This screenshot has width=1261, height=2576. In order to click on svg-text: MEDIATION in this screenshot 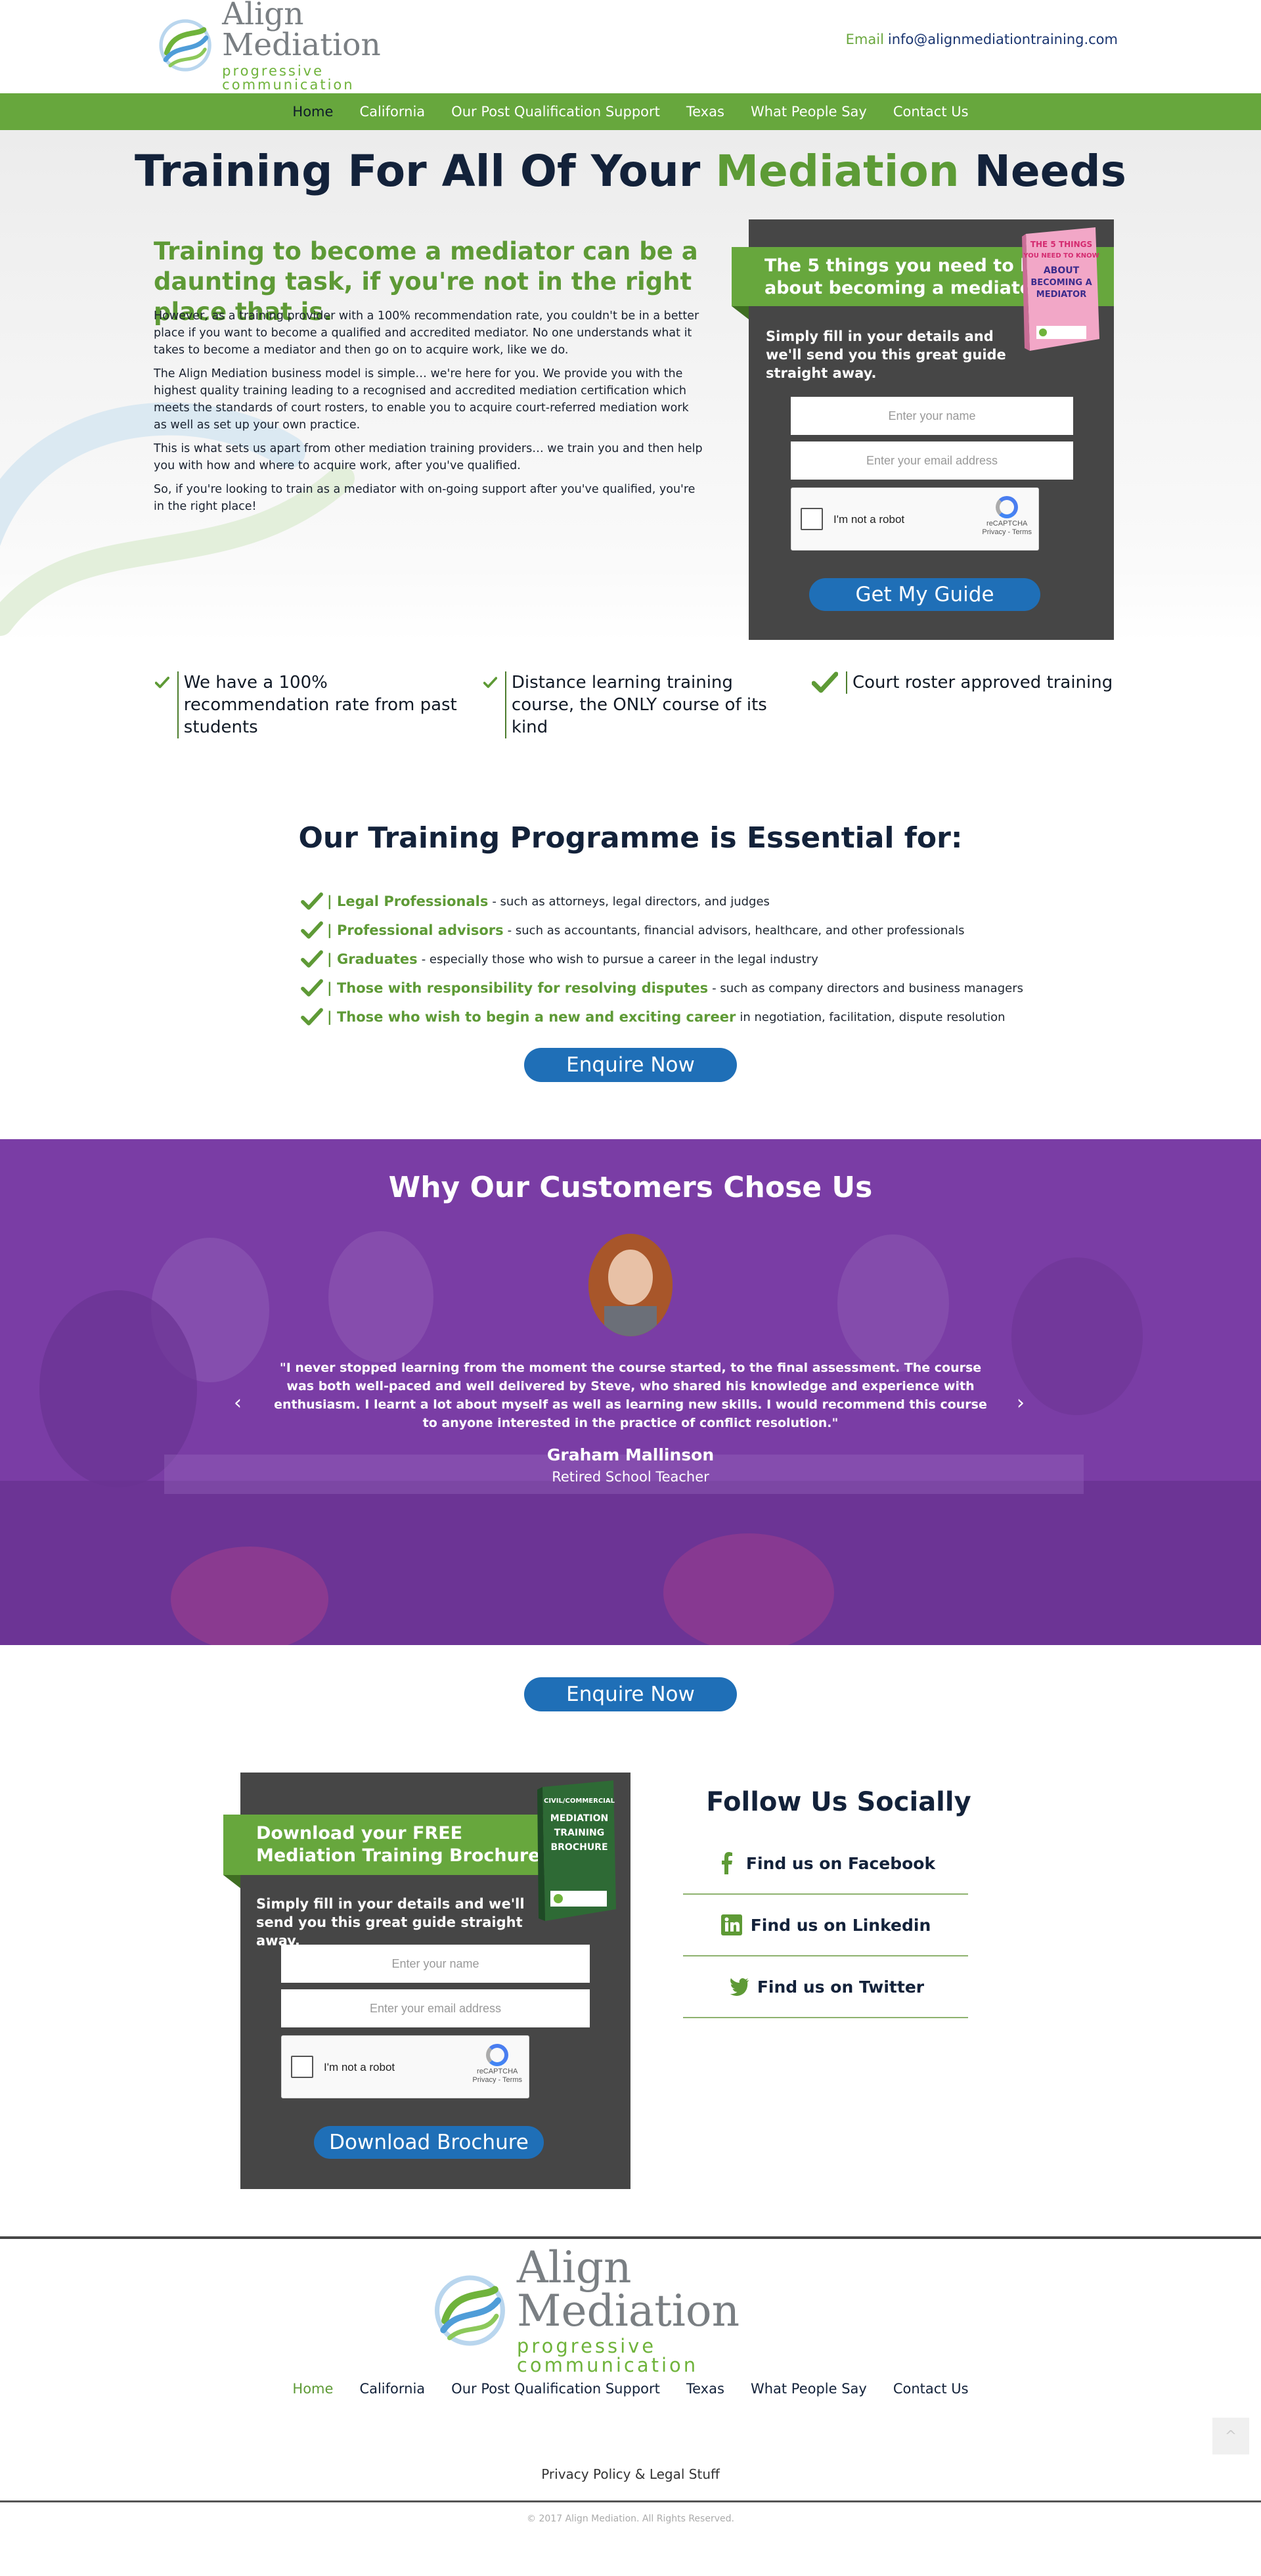, I will do `click(579, 1818)`.